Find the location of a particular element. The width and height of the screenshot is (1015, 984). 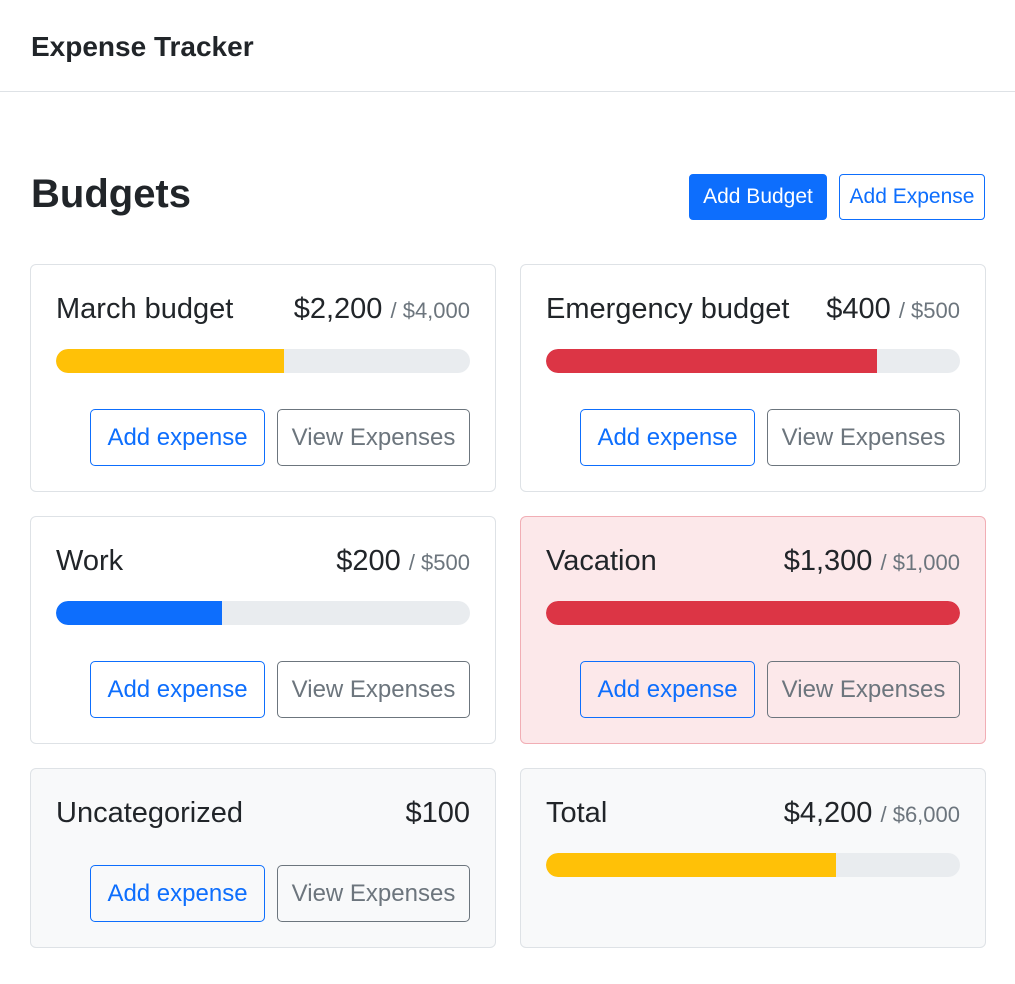

budget-name: Total is located at coordinates (577, 813).